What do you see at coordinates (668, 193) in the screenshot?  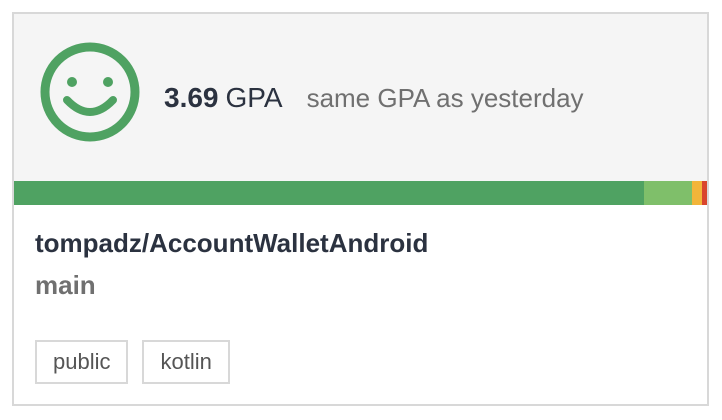 I see `rating-segment-b` at bounding box center [668, 193].